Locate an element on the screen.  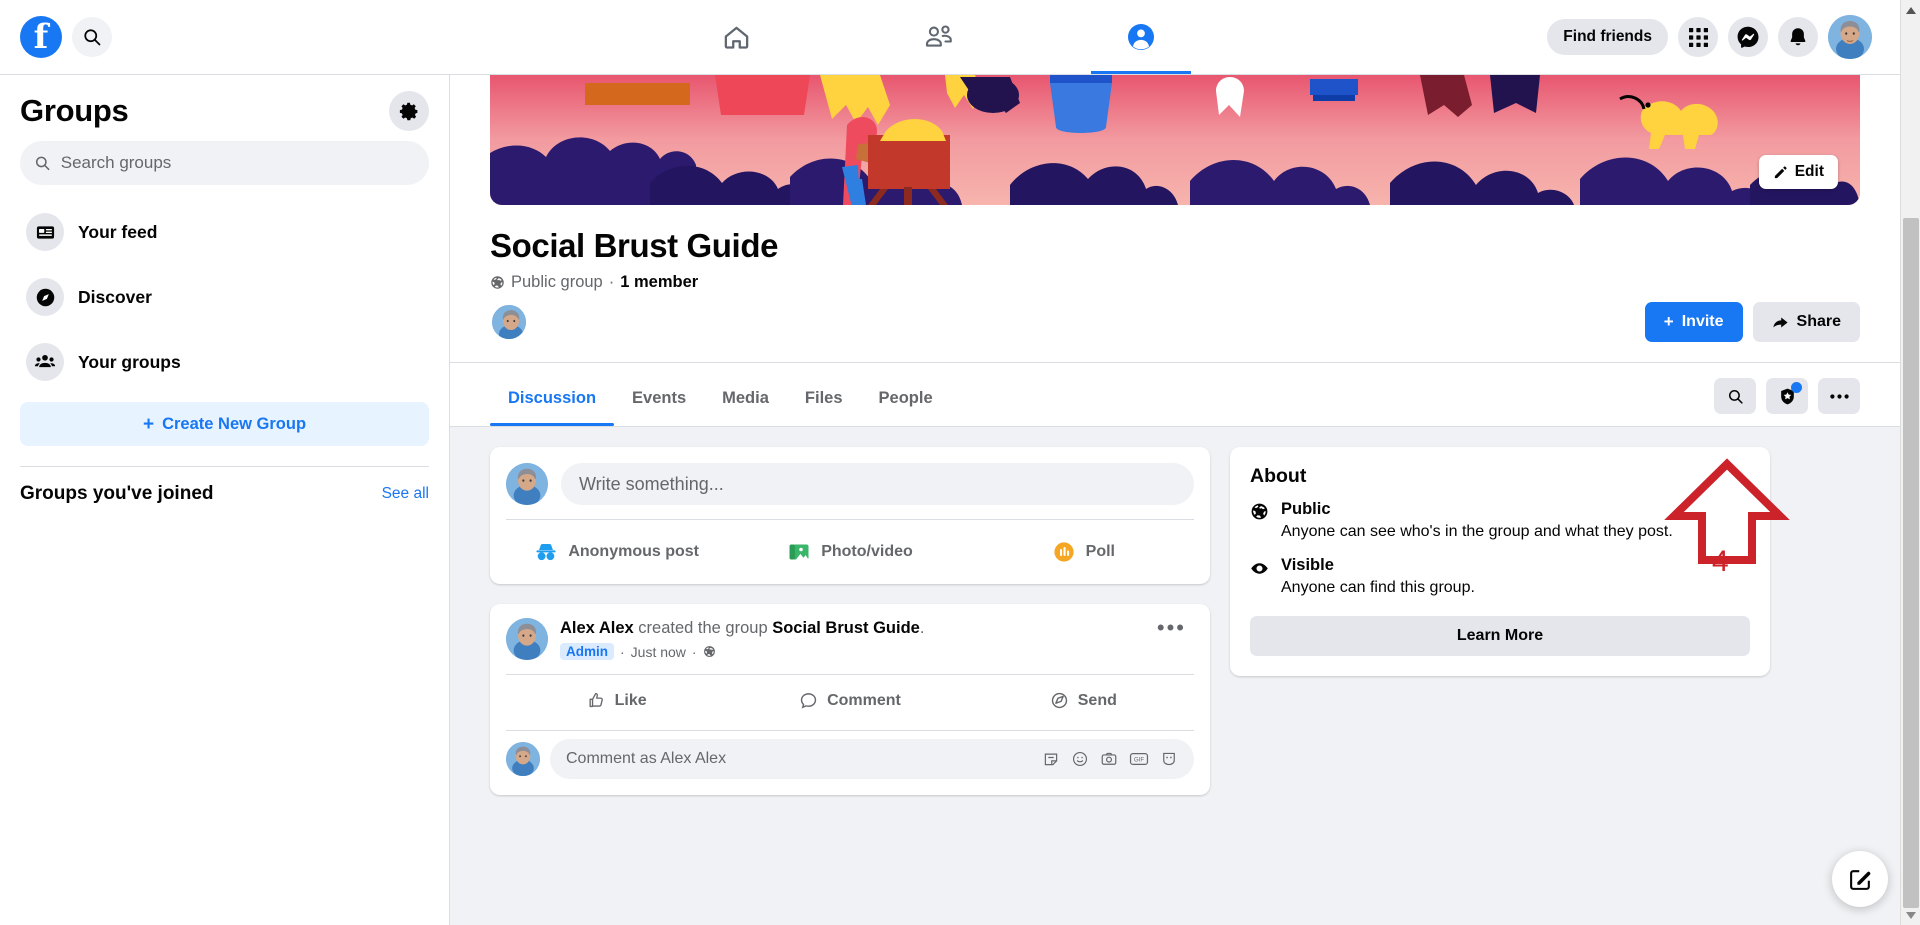
photo-video-icon is located at coordinates (799, 552).